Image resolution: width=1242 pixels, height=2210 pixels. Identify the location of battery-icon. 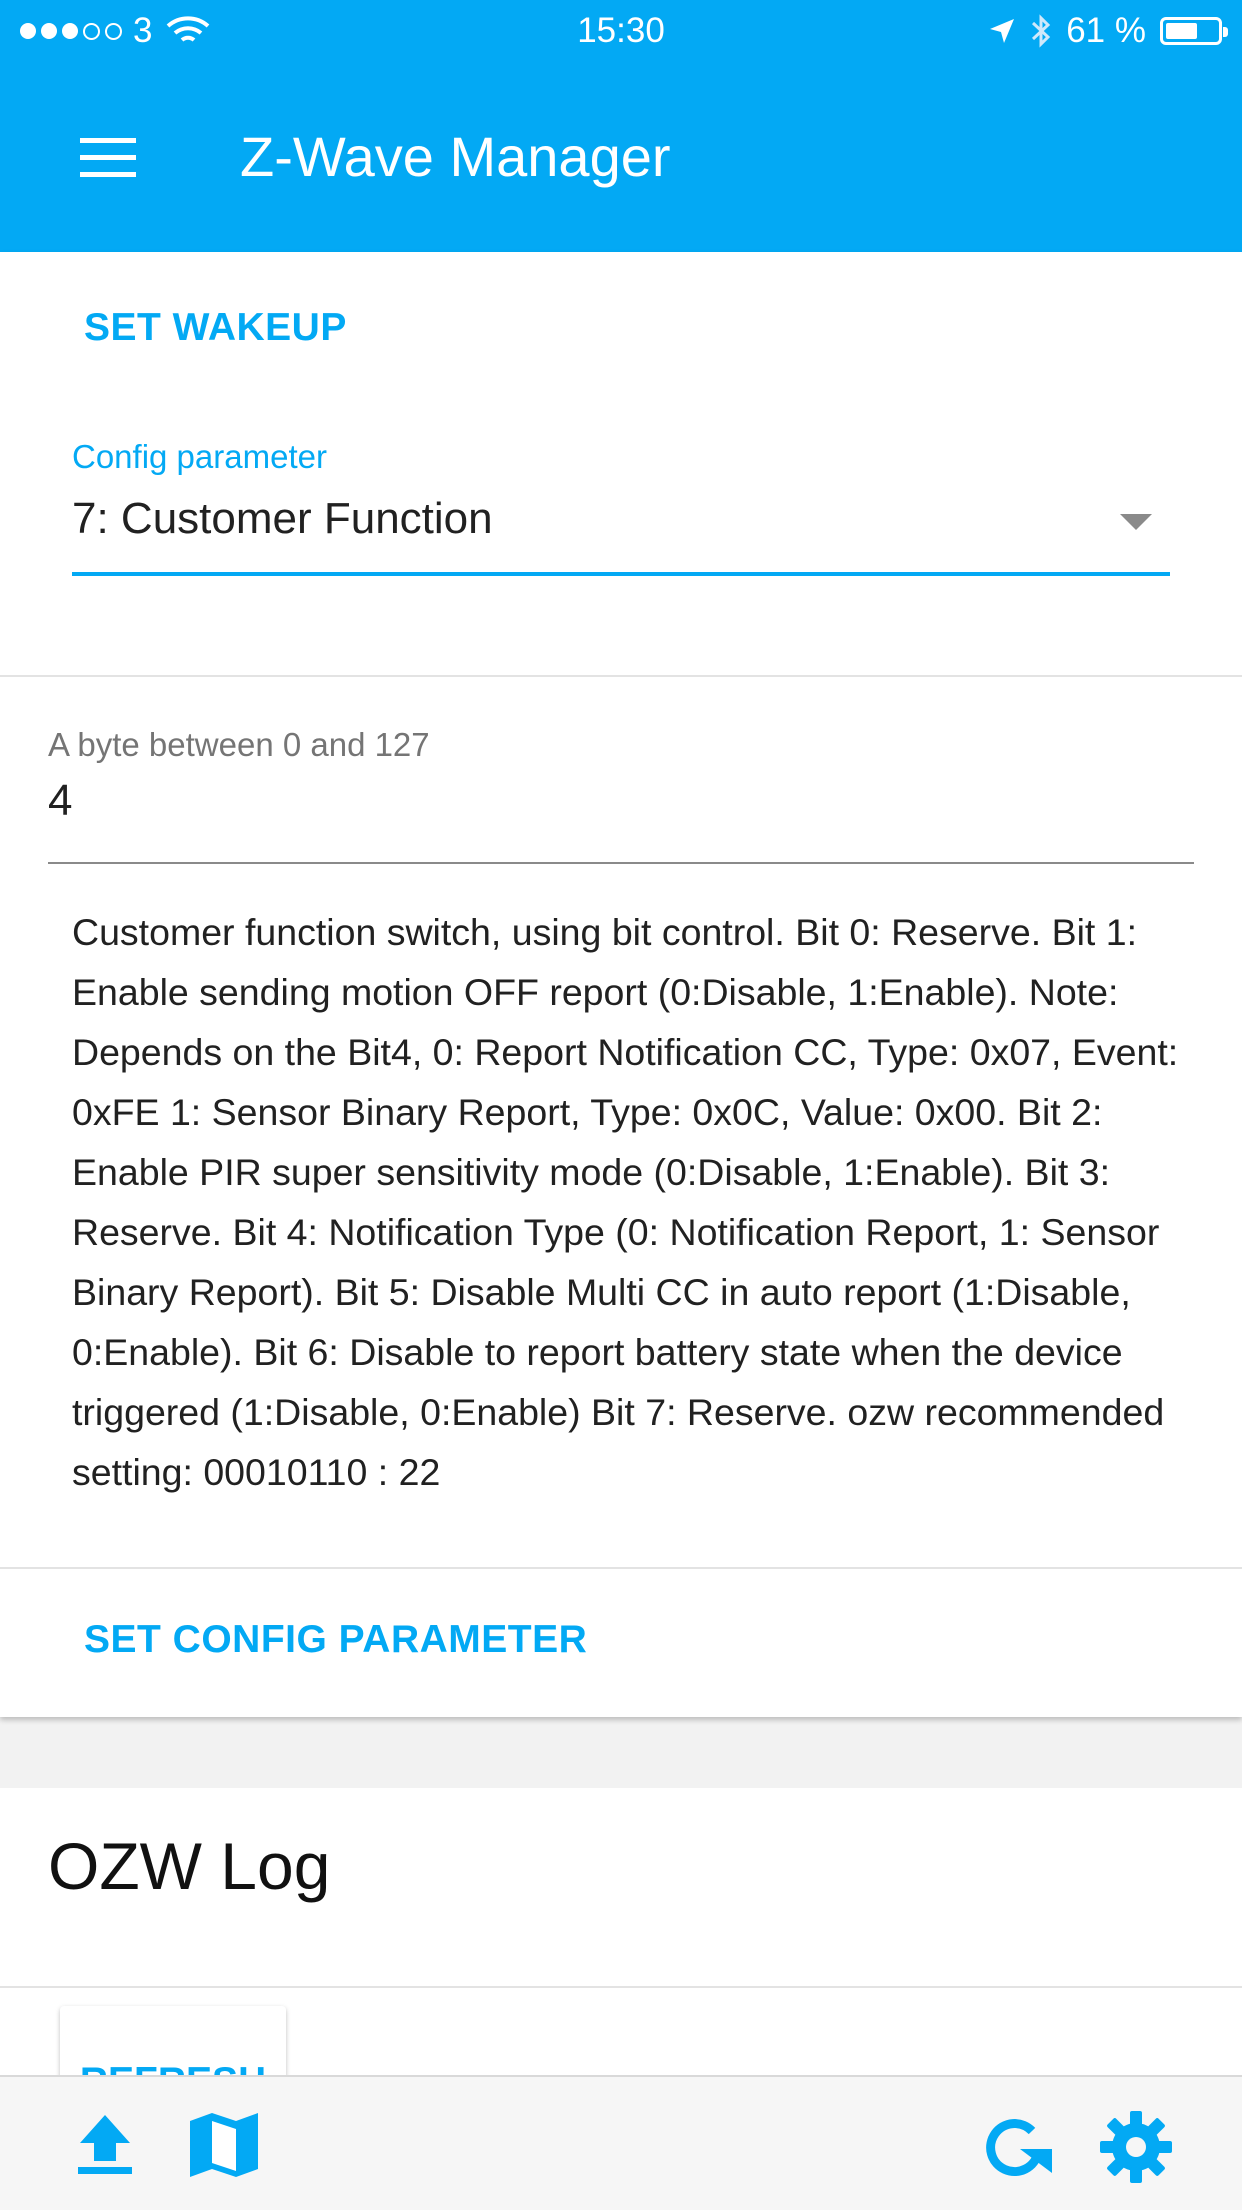
(1194, 31).